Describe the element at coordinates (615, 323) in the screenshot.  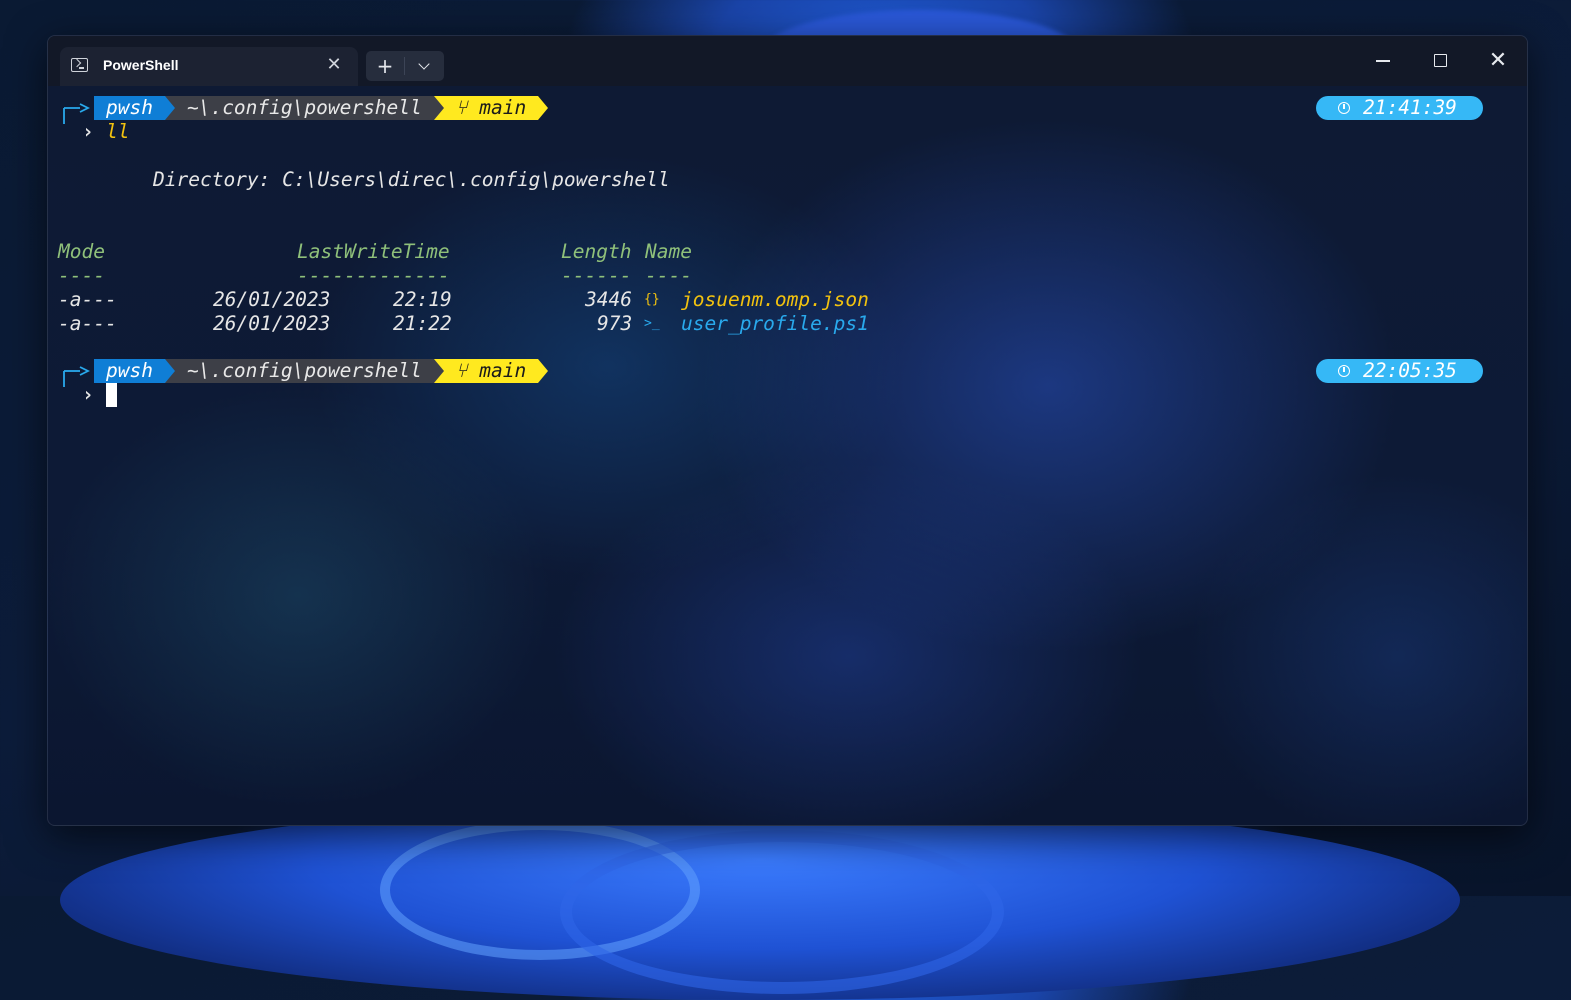
I see `row-length: 973` at that location.